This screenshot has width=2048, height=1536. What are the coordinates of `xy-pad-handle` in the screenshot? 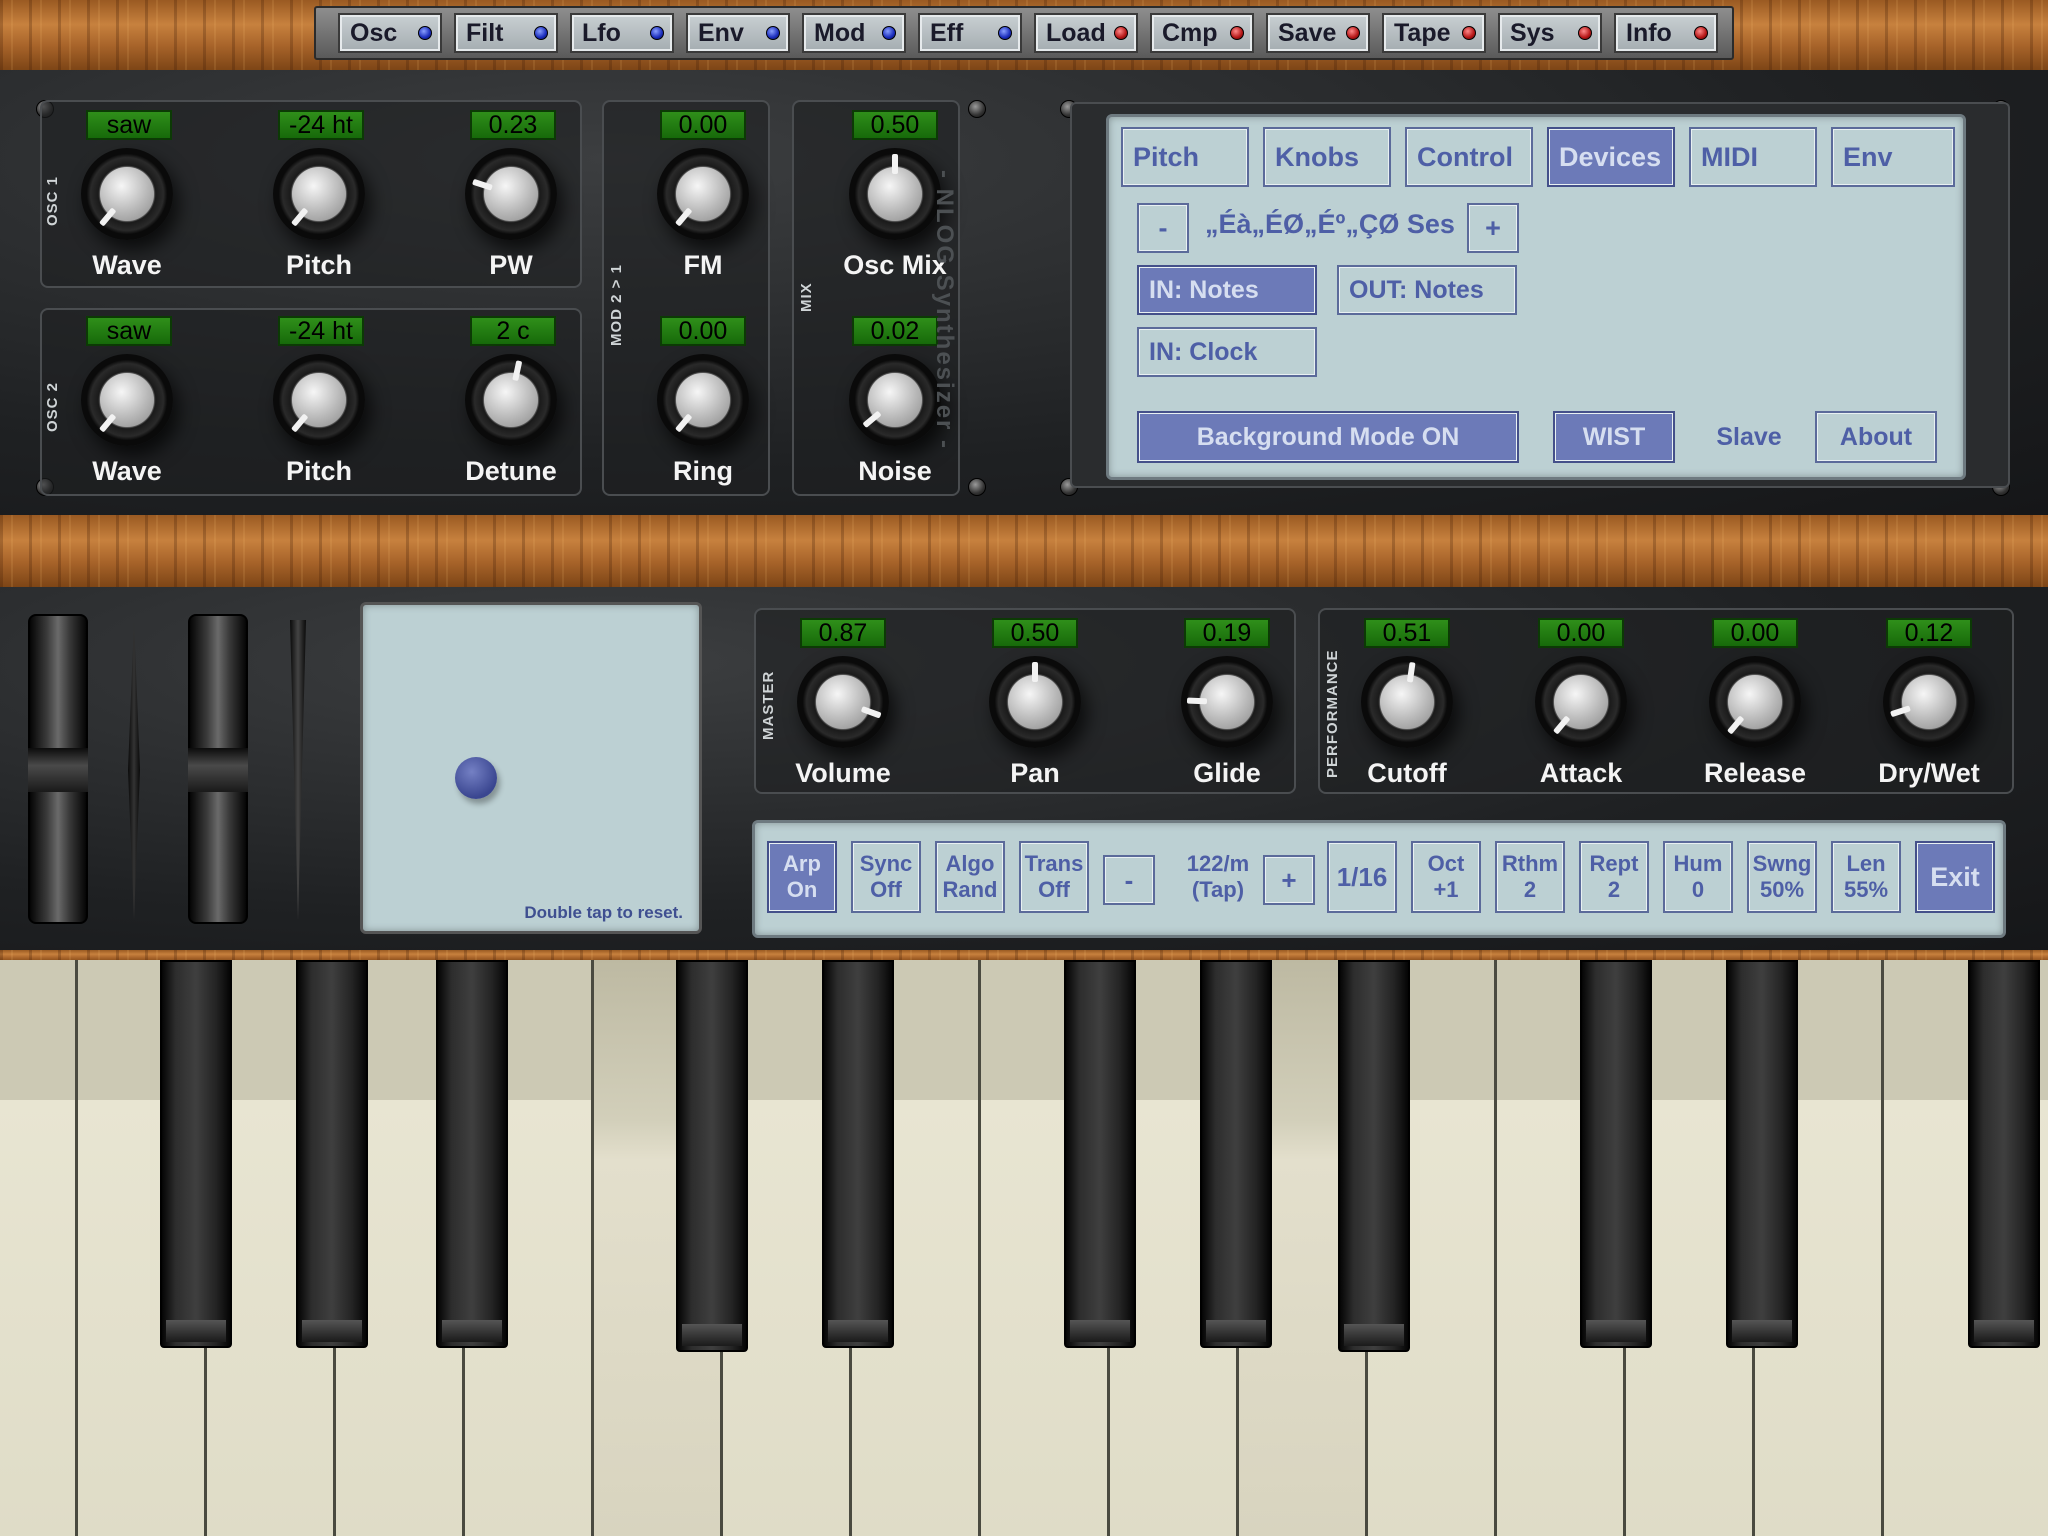 It's located at (476, 778).